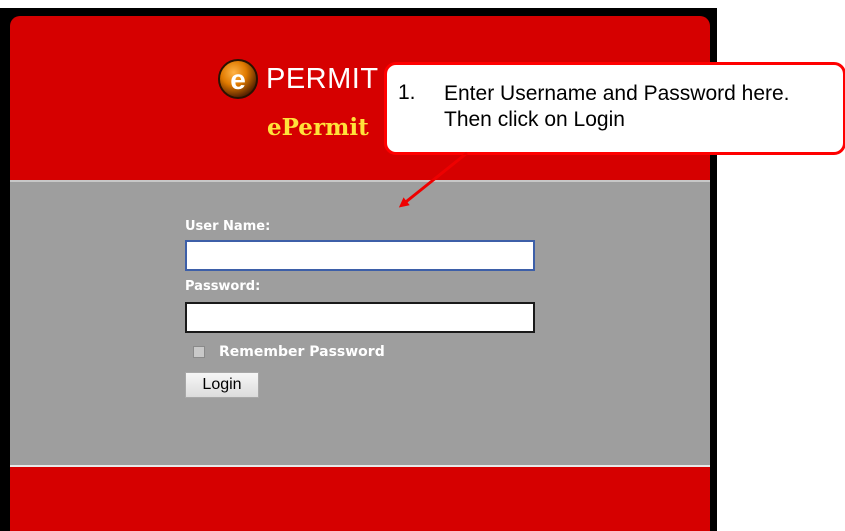 Image resolution: width=845 pixels, height=531 pixels. What do you see at coordinates (360, 317) in the screenshot?
I see `password-input` at bounding box center [360, 317].